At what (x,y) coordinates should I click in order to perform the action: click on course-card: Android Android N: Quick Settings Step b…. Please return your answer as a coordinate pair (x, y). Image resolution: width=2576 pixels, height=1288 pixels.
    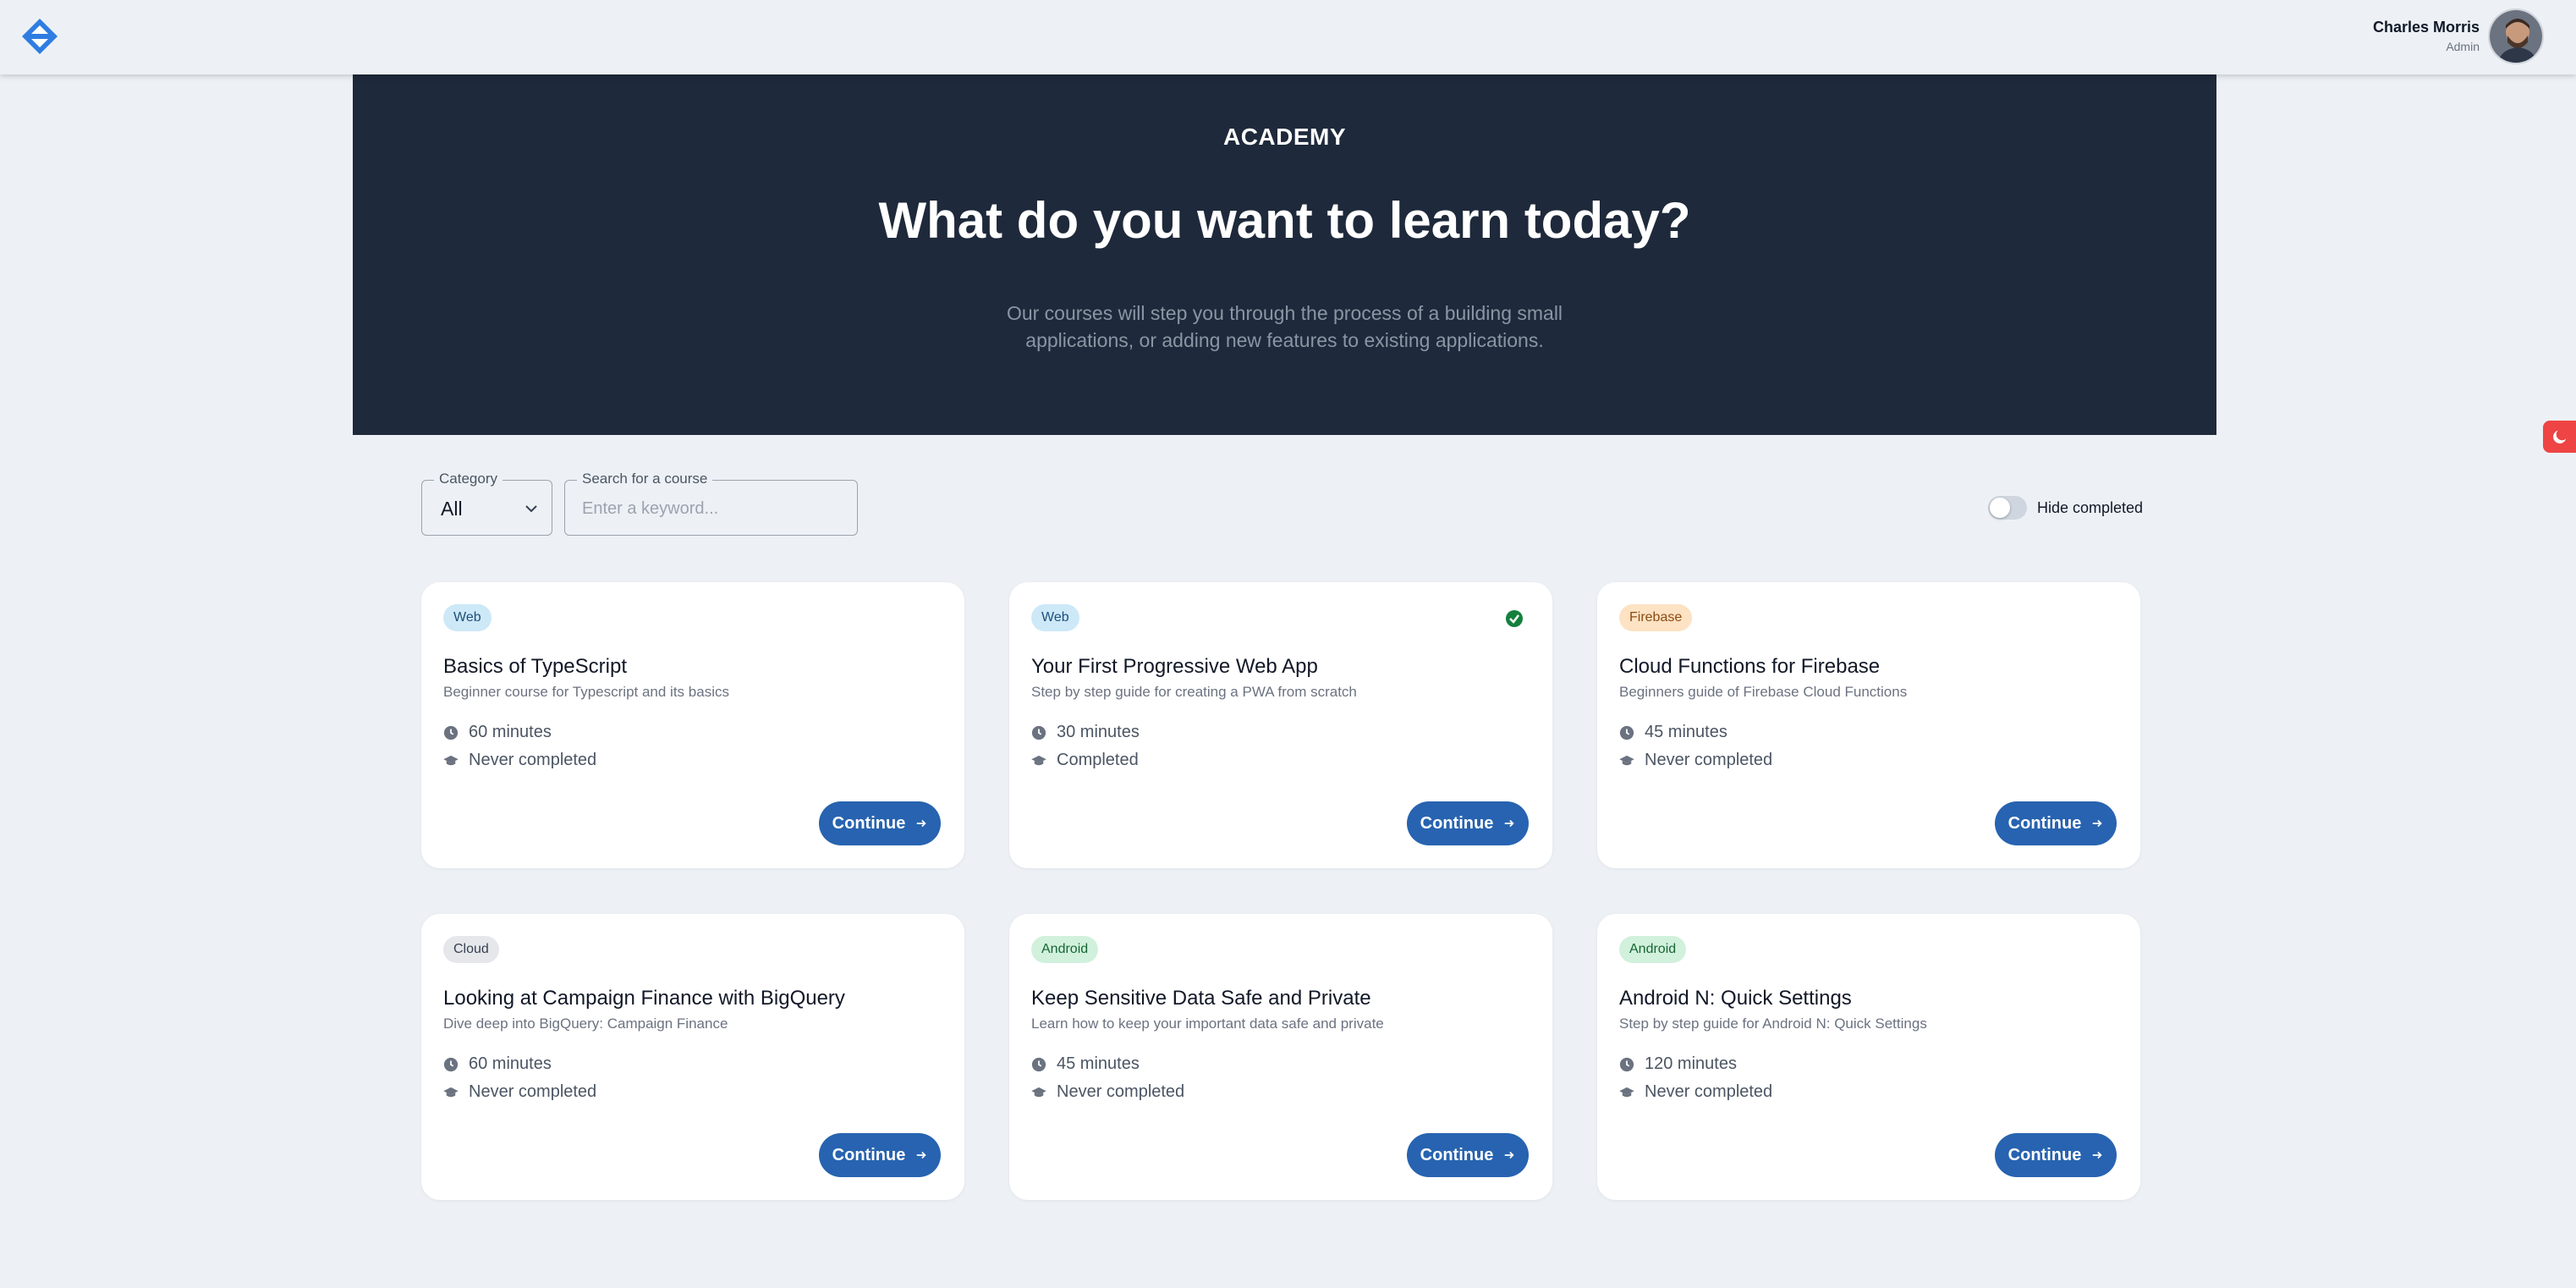
    Looking at the image, I should click on (1869, 1057).